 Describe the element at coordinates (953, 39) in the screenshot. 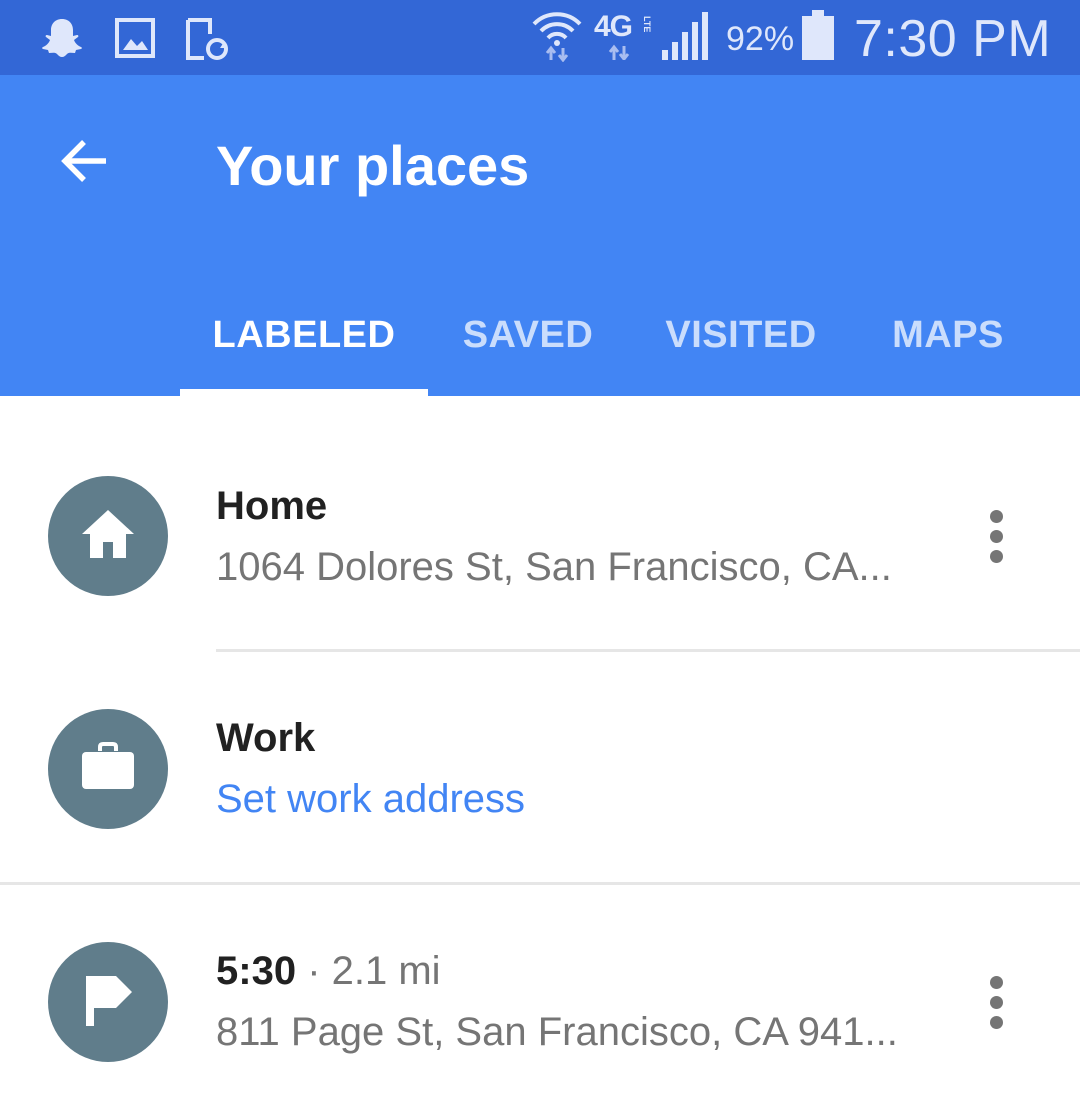

I see `clock-time: 7:30 PM` at that location.